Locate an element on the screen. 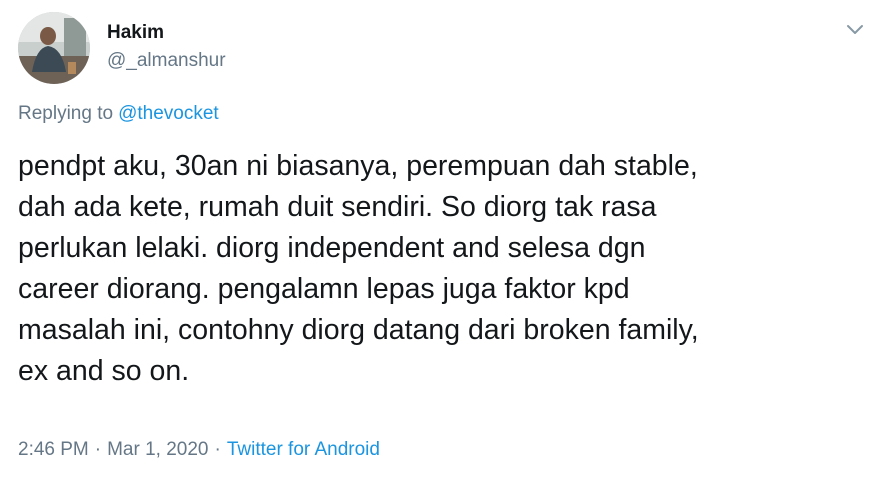 This screenshot has width=884, height=485. reply-target-link: @thevocket is located at coordinates (168, 113).